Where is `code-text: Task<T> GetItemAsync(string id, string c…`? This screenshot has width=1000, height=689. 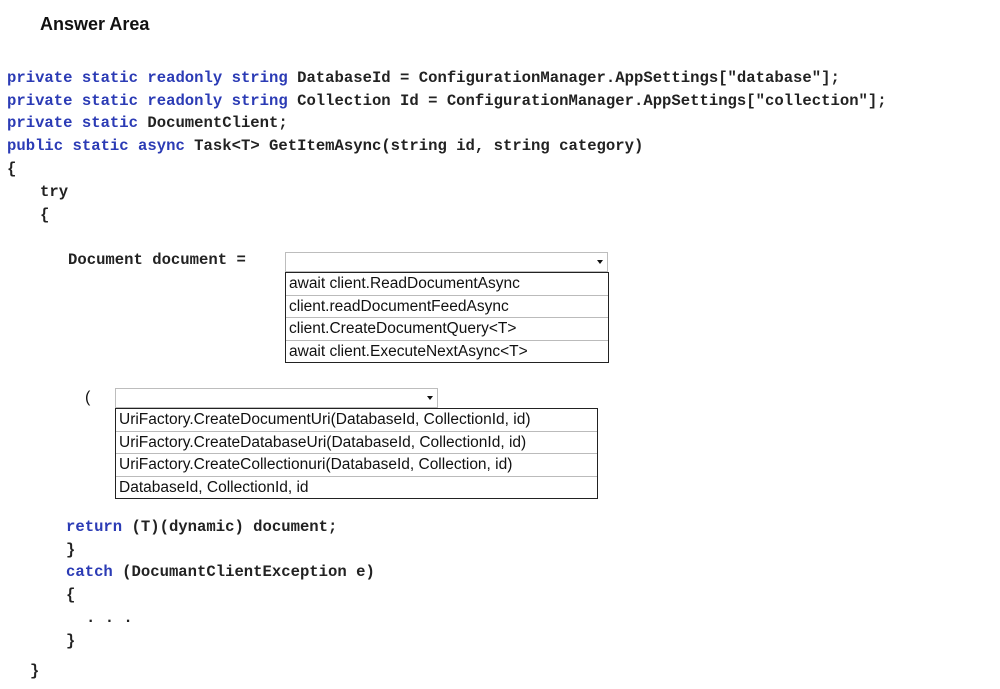 code-text: Task<T> GetItemAsync(string id, string c… is located at coordinates (414, 146).